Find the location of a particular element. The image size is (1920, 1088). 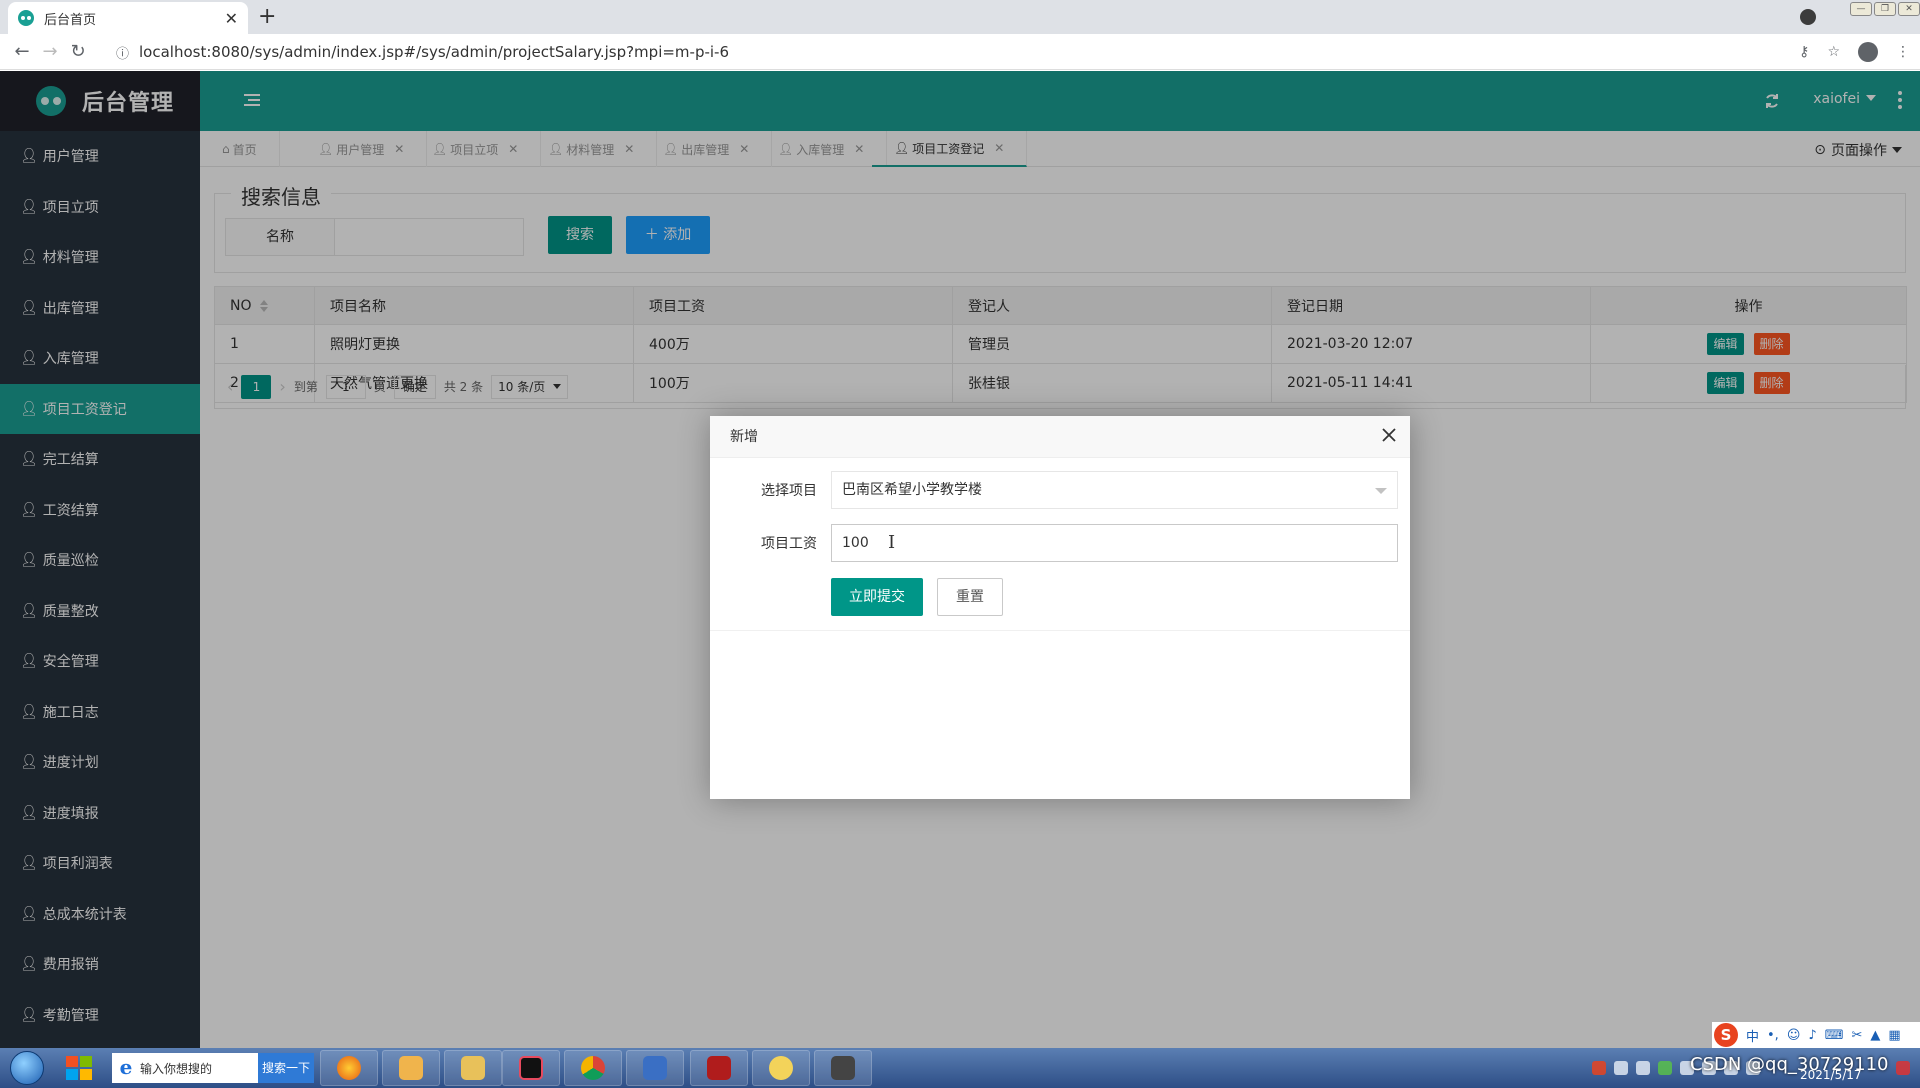

ie-icon: e is located at coordinates (126, 1067).